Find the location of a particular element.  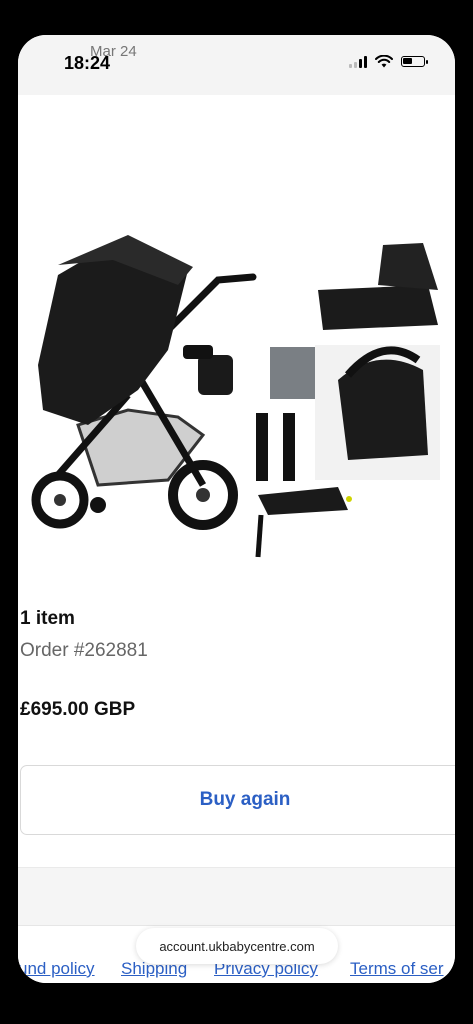

cellular-signal-icon is located at coordinates (358, 61).